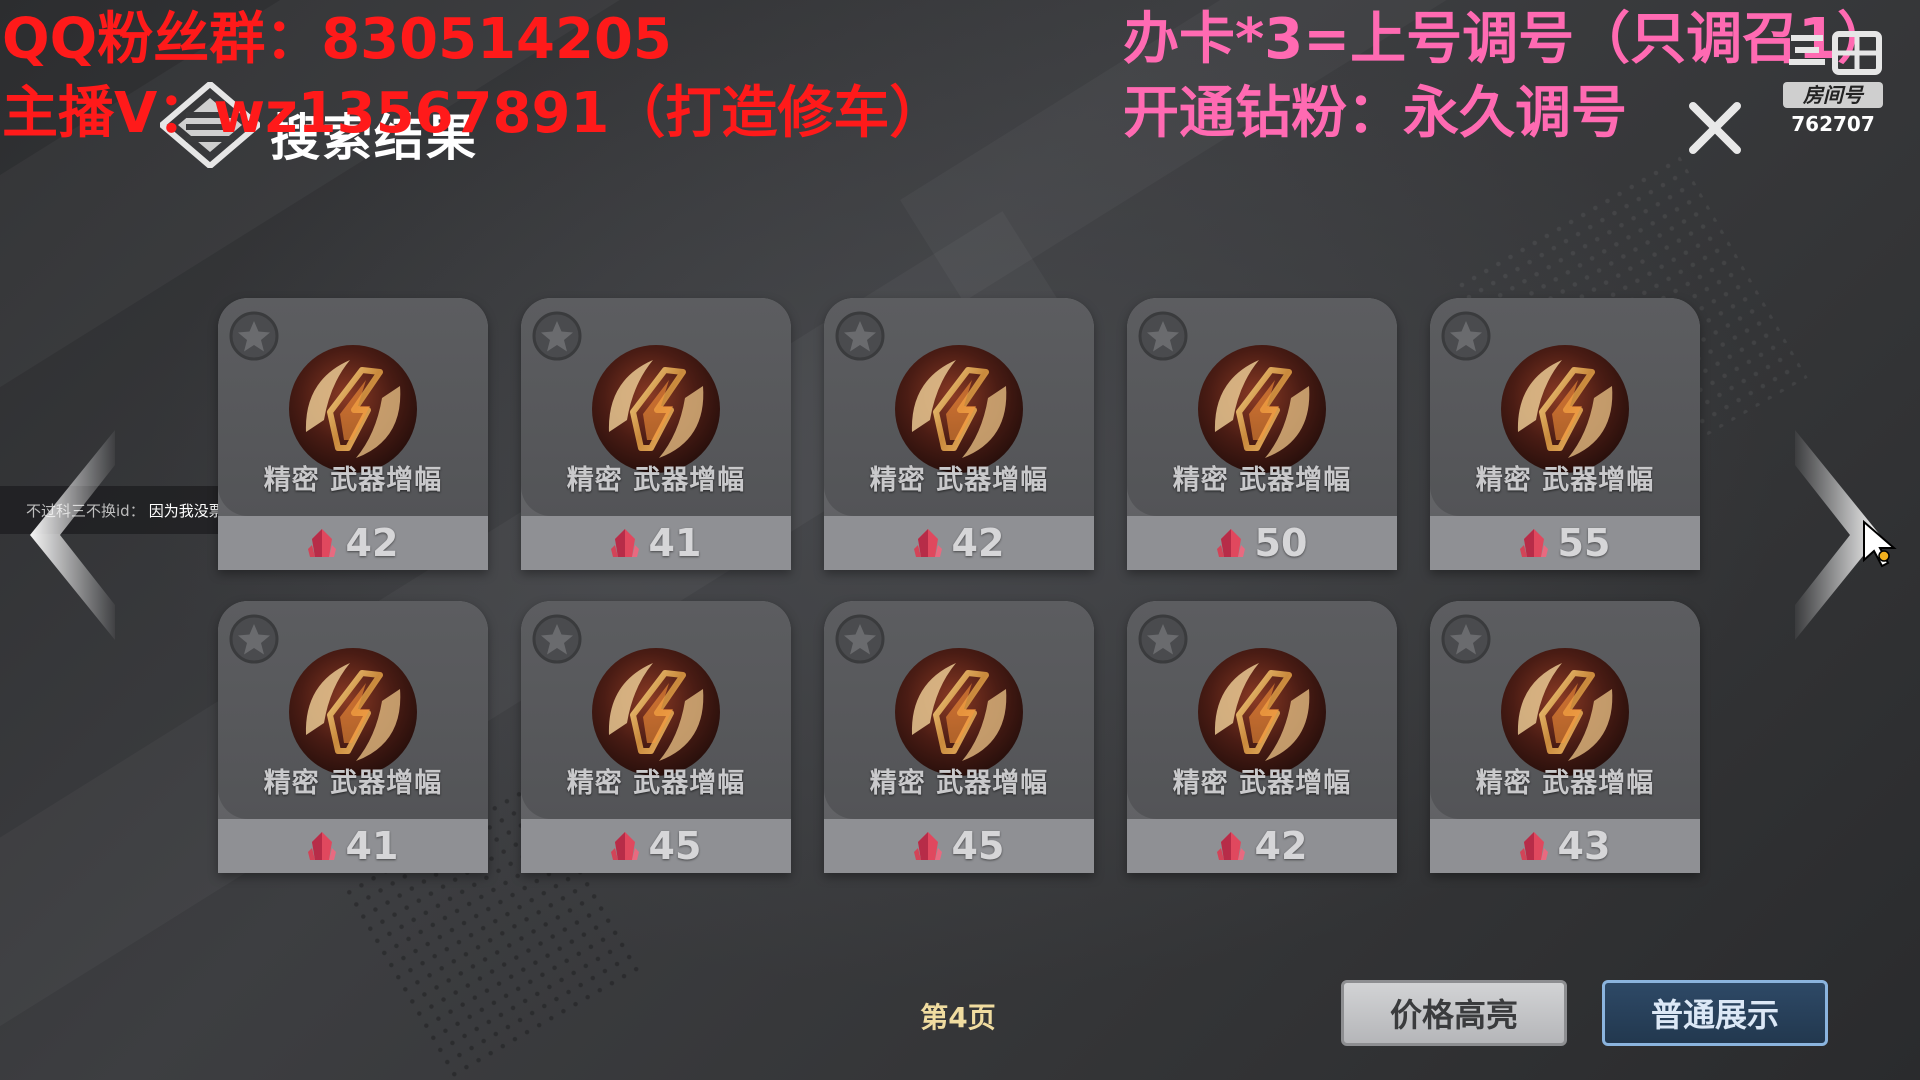 The width and height of the screenshot is (1920, 1080). What do you see at coordinates (1584, 543) in the screenshot?
I see `item-price: 55` at bounding box center [1584, 543].